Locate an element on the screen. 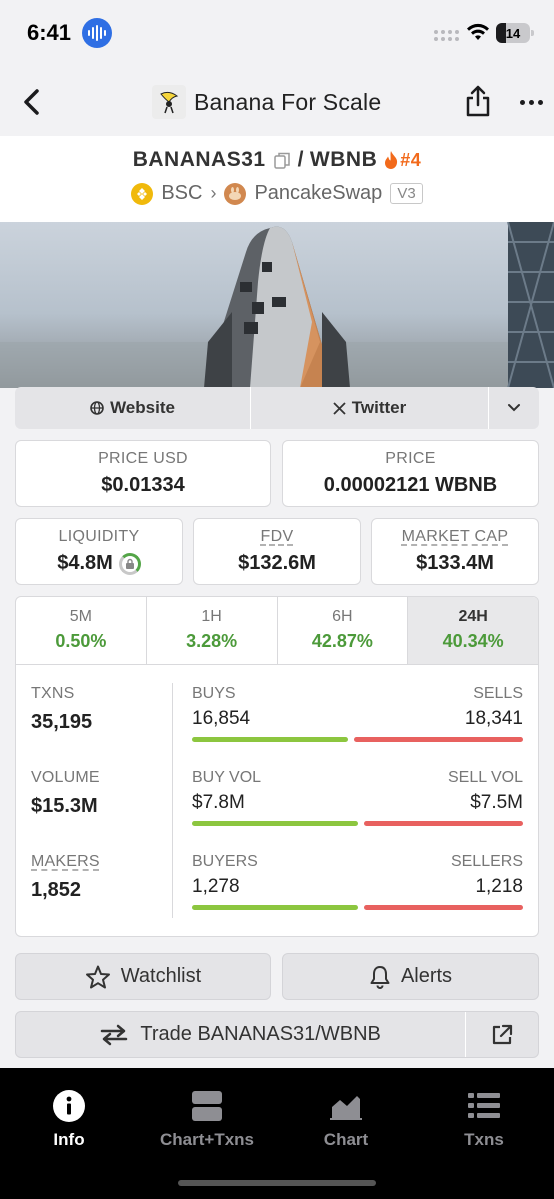  tab-5m: 5M 0.50% is located at coordinates (81, 630).